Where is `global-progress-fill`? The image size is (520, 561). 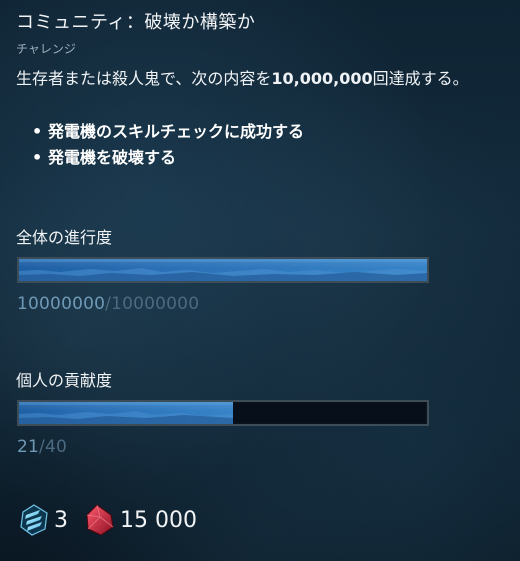
global-progress-fill is located at coordinates (223, 270).